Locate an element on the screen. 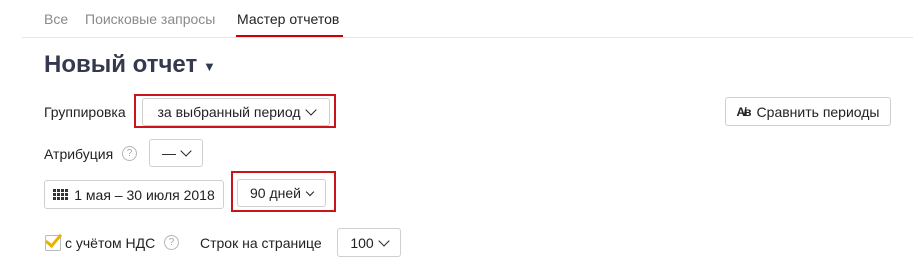 The image size is (913, 264). period-select: 90 дней is located at coordinates (281, 193).